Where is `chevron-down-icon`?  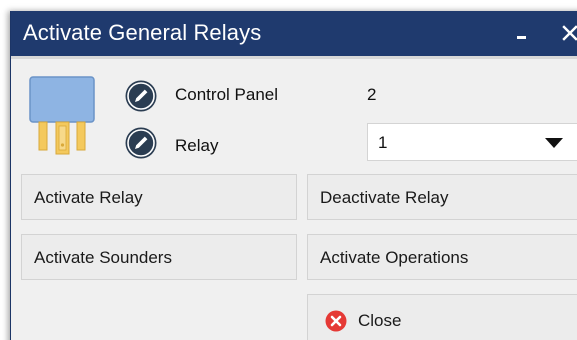 chevron-down-icon is located at coordinates (554, 143).